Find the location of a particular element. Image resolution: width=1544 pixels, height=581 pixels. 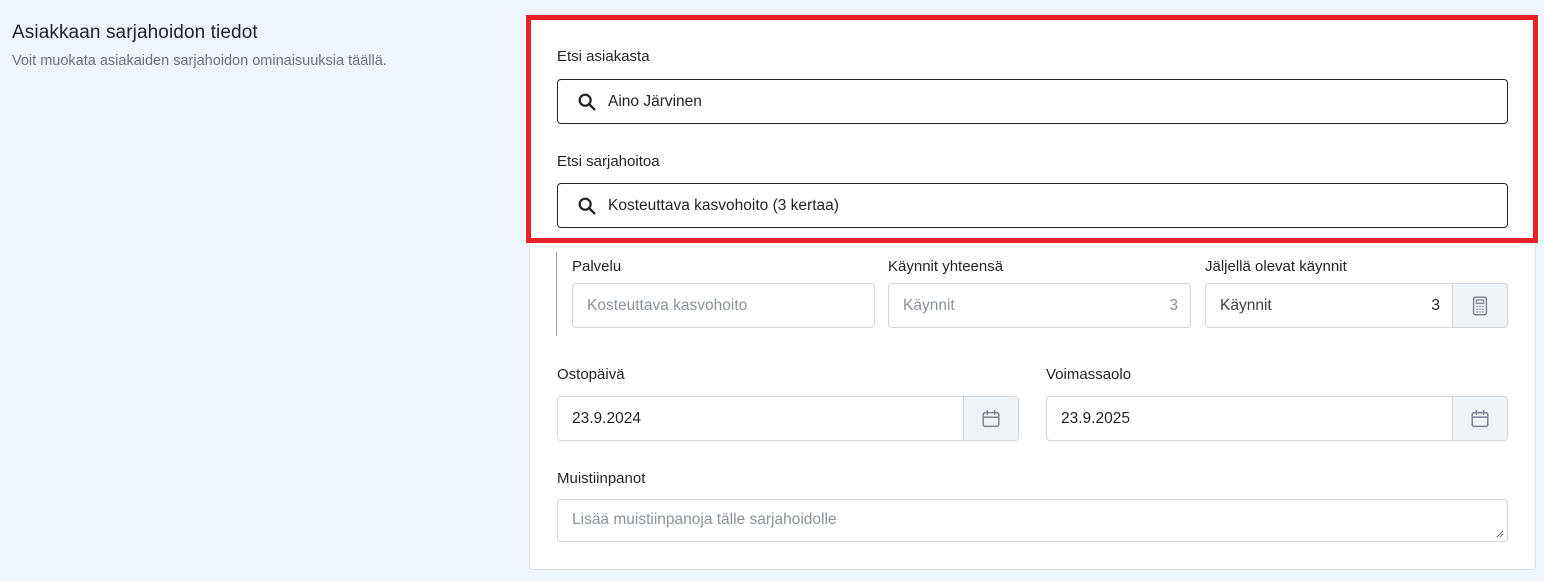

service-field: Kosteuttava kasvohoito is located at coordinates (723, 305).